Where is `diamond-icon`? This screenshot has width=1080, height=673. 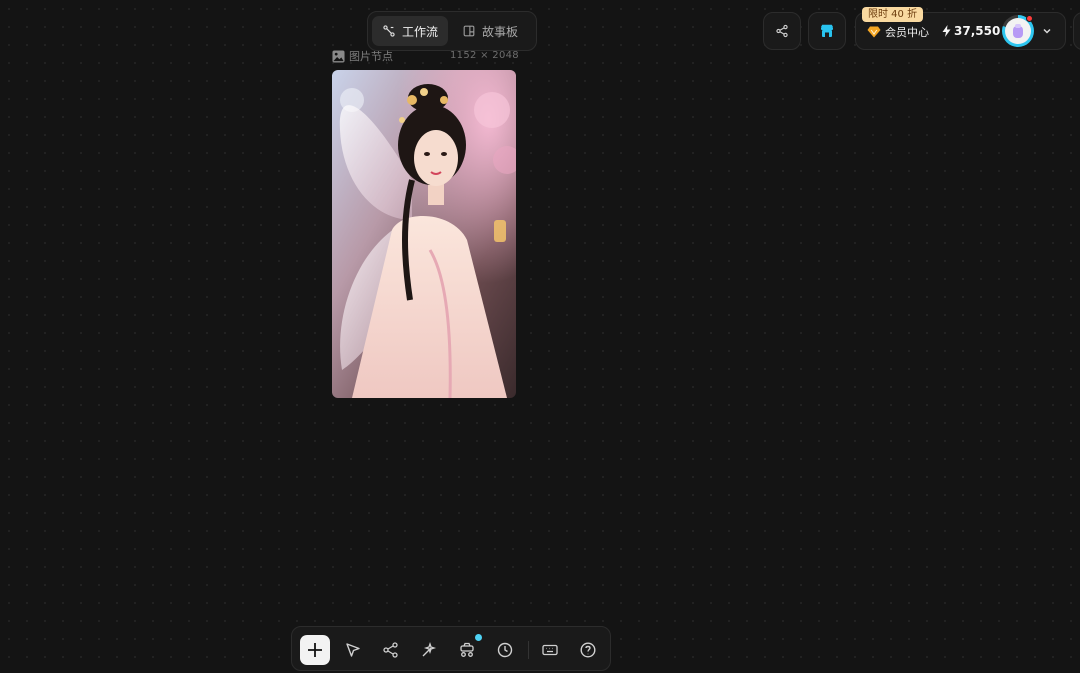
diamond-icon is located at coordinates (874, 32).